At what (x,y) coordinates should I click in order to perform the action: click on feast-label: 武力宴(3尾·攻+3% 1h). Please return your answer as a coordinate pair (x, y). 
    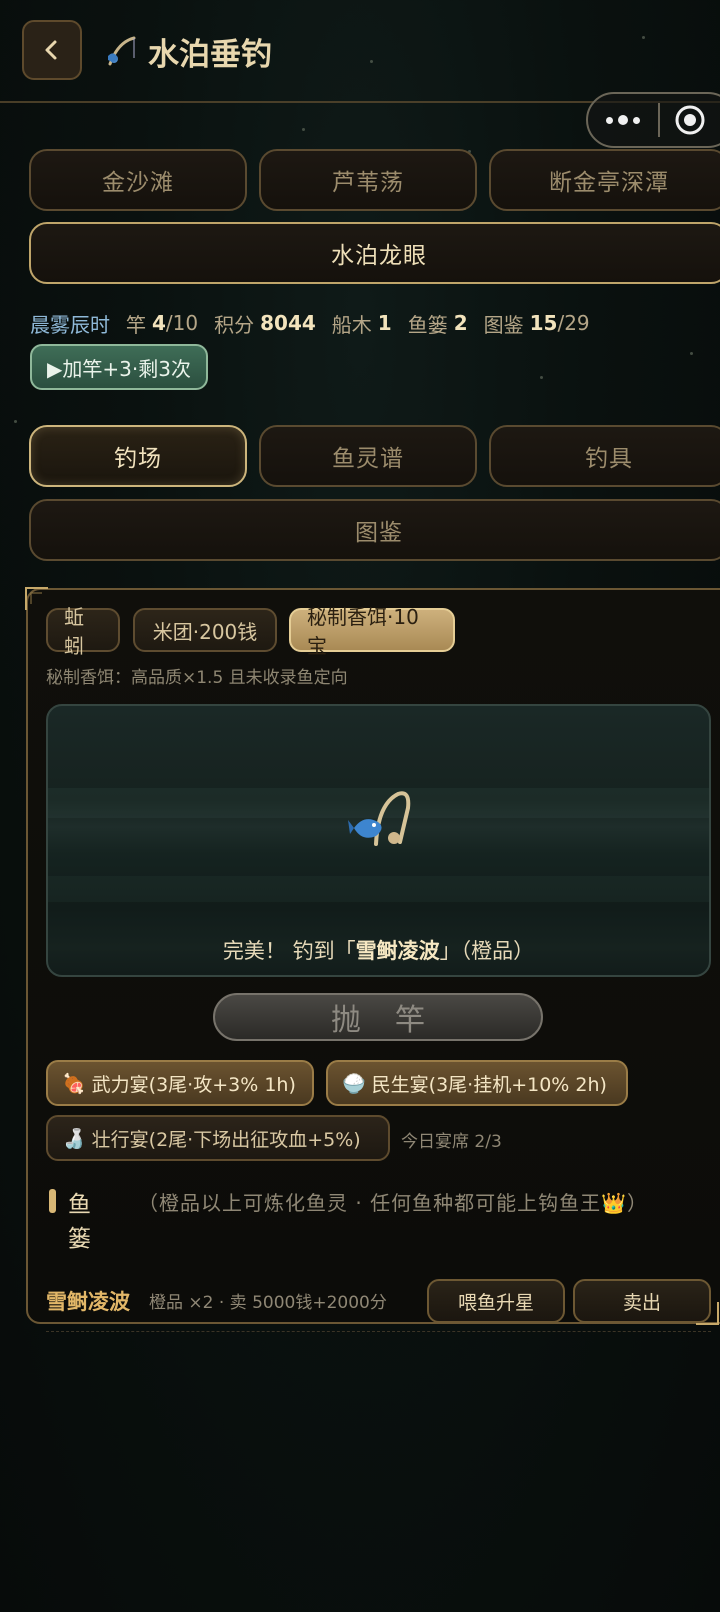
    Looking at the image, I should click on (193, 1084).